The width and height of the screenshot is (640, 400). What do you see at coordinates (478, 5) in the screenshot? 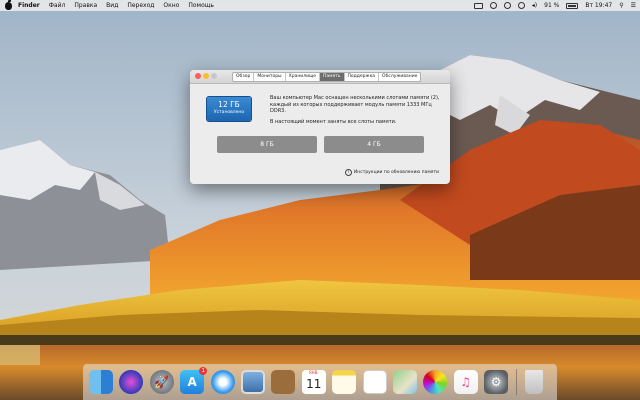
I see `airplay-icon` at bounding box center [478, 5].